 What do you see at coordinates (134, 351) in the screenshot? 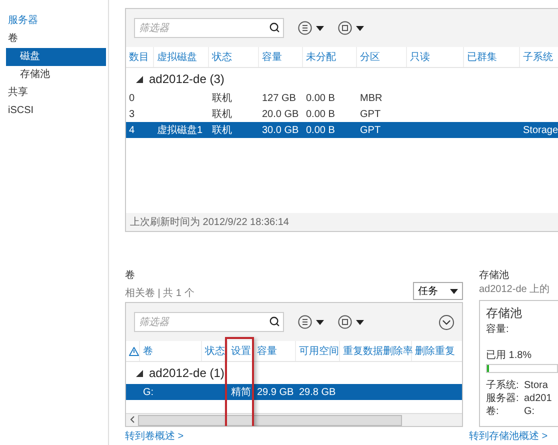
I see `warning-icon` at bounding box center [134, 351].